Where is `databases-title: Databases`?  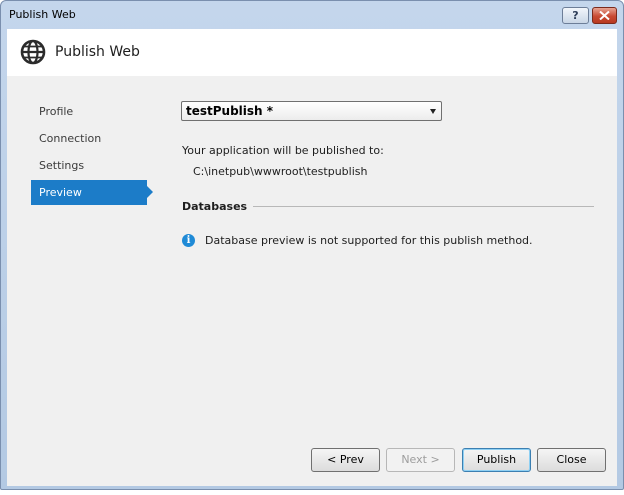
databases-title: Databases is located at coordinates (218, 206).